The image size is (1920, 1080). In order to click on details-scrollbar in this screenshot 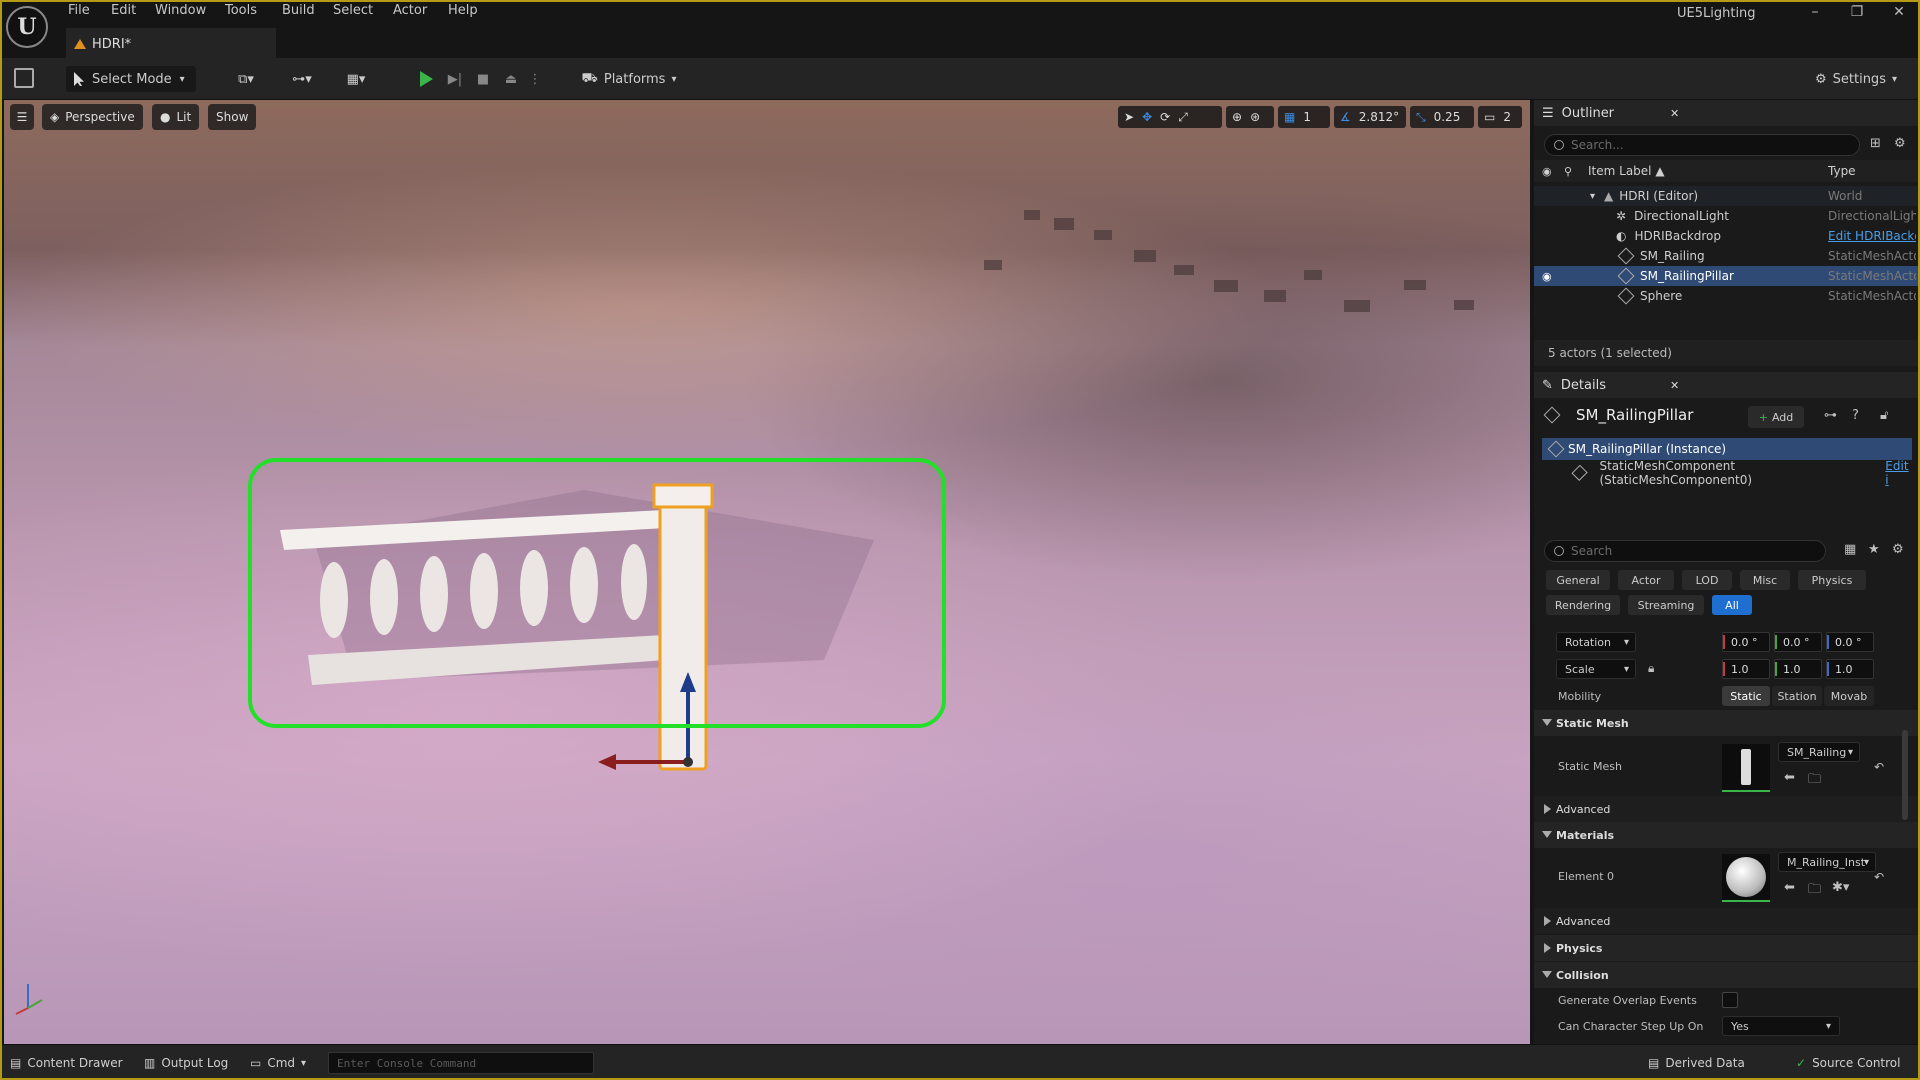, I will do `click(1905, 775)`.